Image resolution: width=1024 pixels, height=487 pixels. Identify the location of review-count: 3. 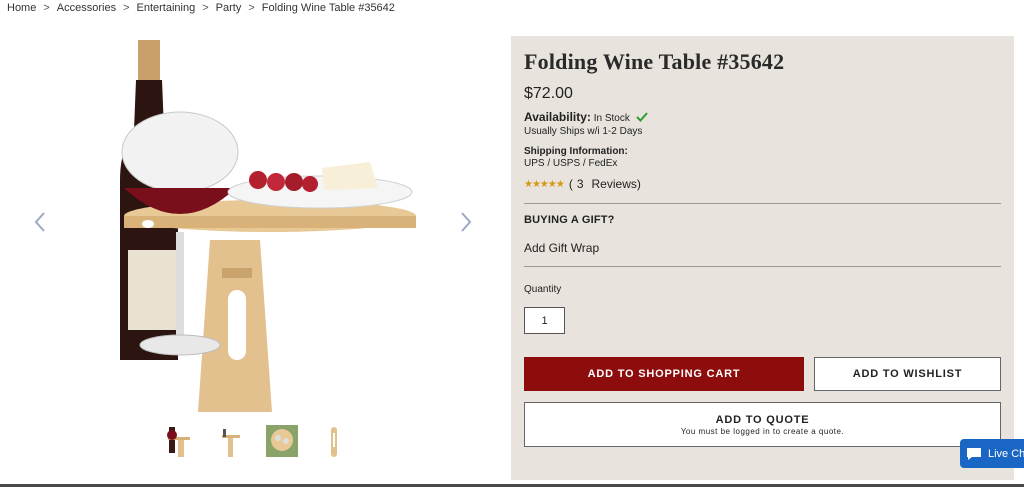
(580, 184).